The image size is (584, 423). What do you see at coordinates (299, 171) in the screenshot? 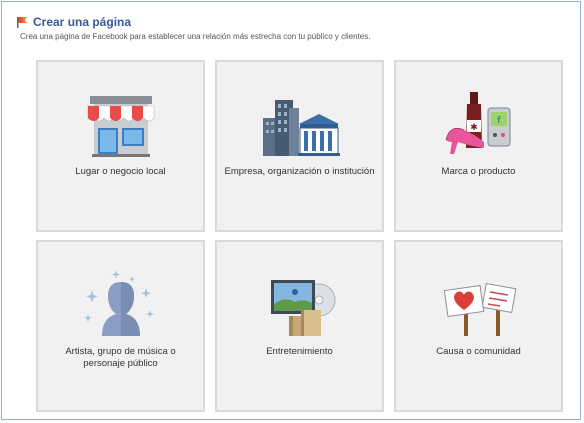
I see `category-label: Empresa, organización o institución` at bounding box center [299, 171].